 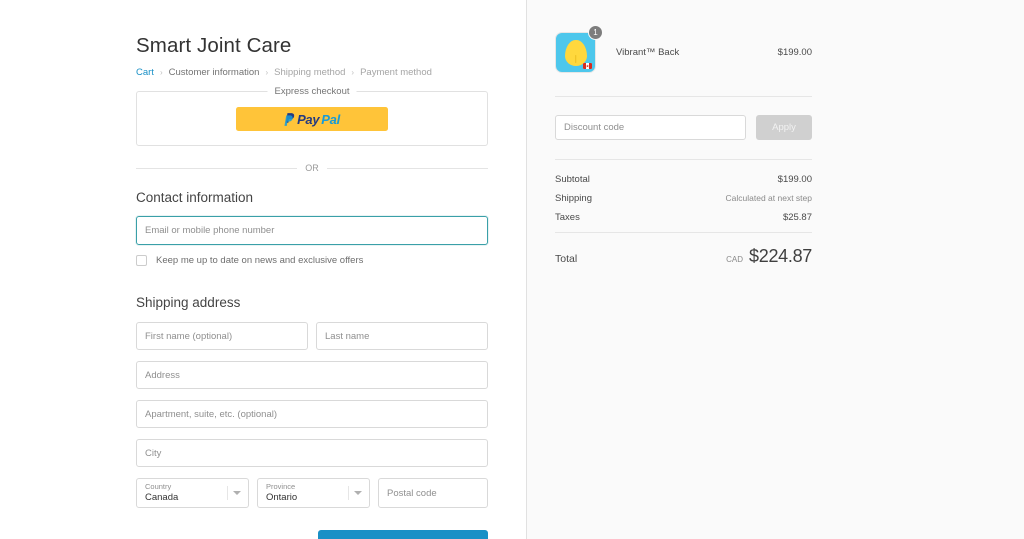 What do you see at coordinates (195, 197) in the screenshot?
I see `contact-information-heading: Contact information` at bounding box center [195, 197].